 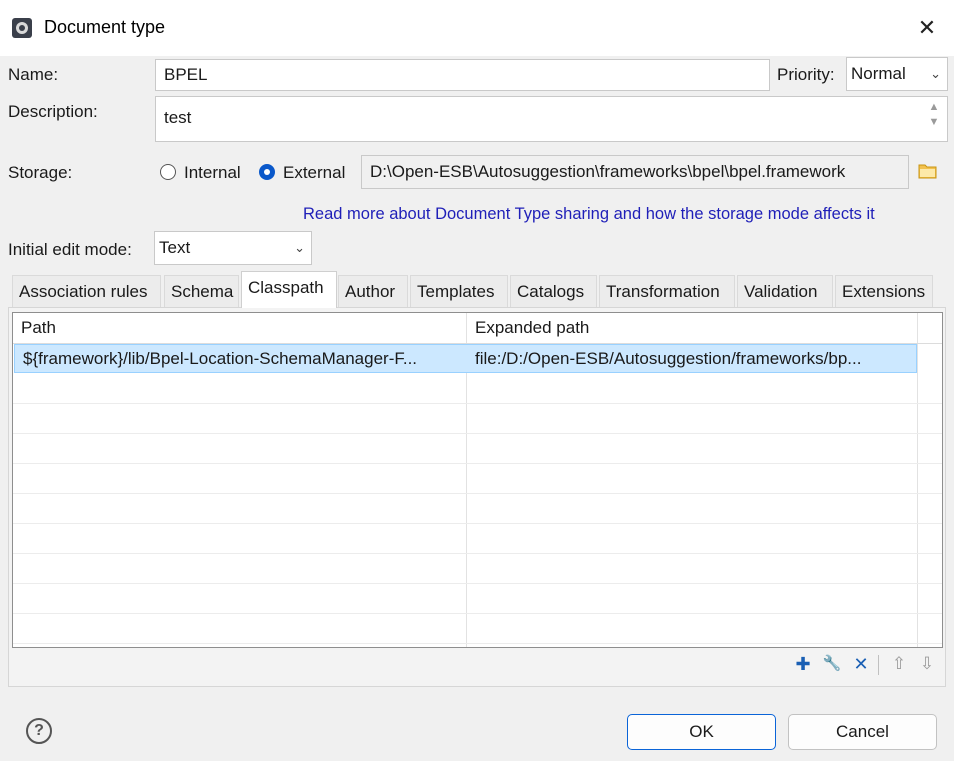 I want to click on tab-catalogs: Catalogs, so click(x=553, y=291).